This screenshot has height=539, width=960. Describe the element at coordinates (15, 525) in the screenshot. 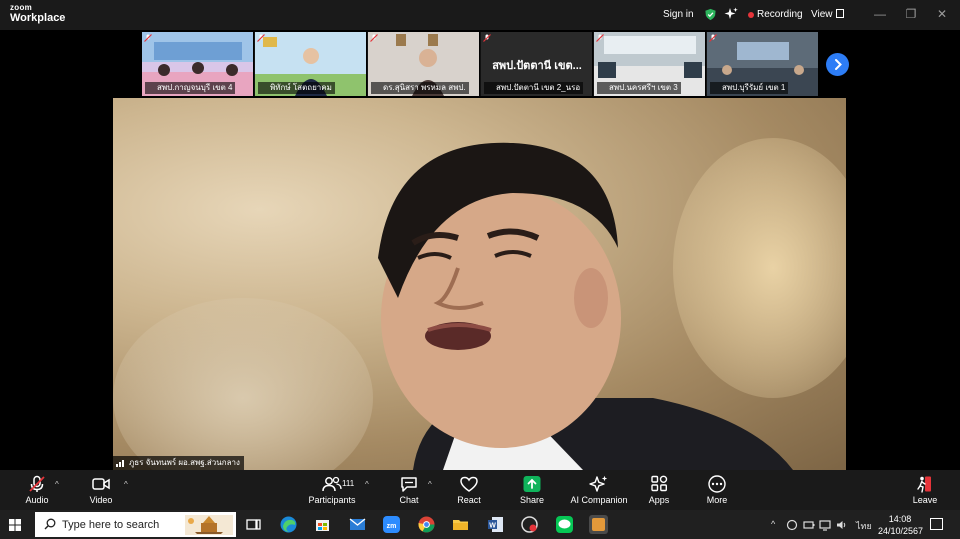

I see `windows-start-icon` at that location.